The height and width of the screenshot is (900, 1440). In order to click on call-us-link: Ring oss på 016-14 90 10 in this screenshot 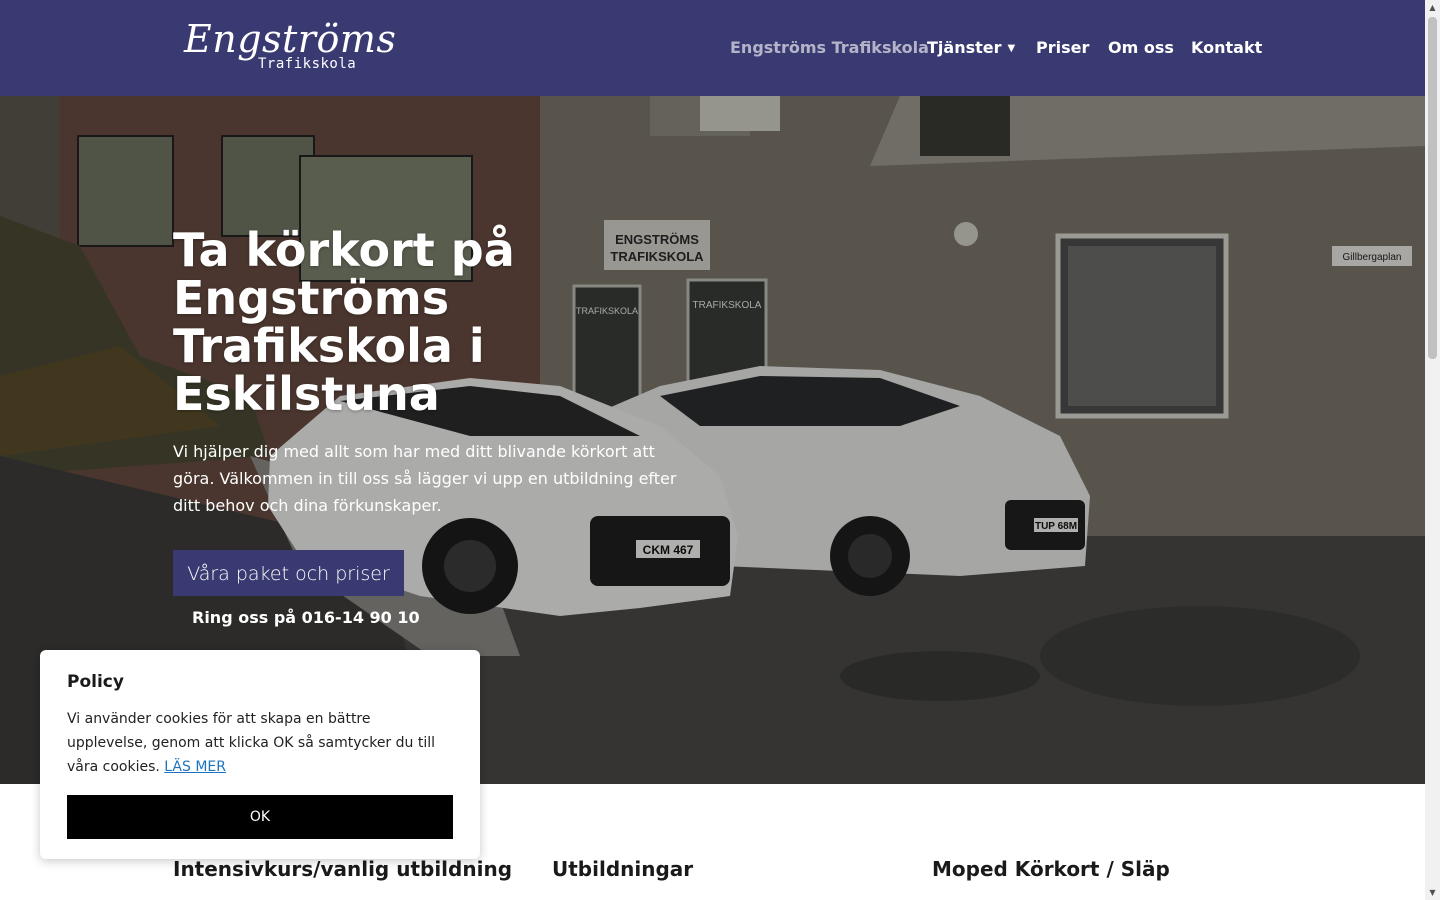, I will do `click(306, 617)`.